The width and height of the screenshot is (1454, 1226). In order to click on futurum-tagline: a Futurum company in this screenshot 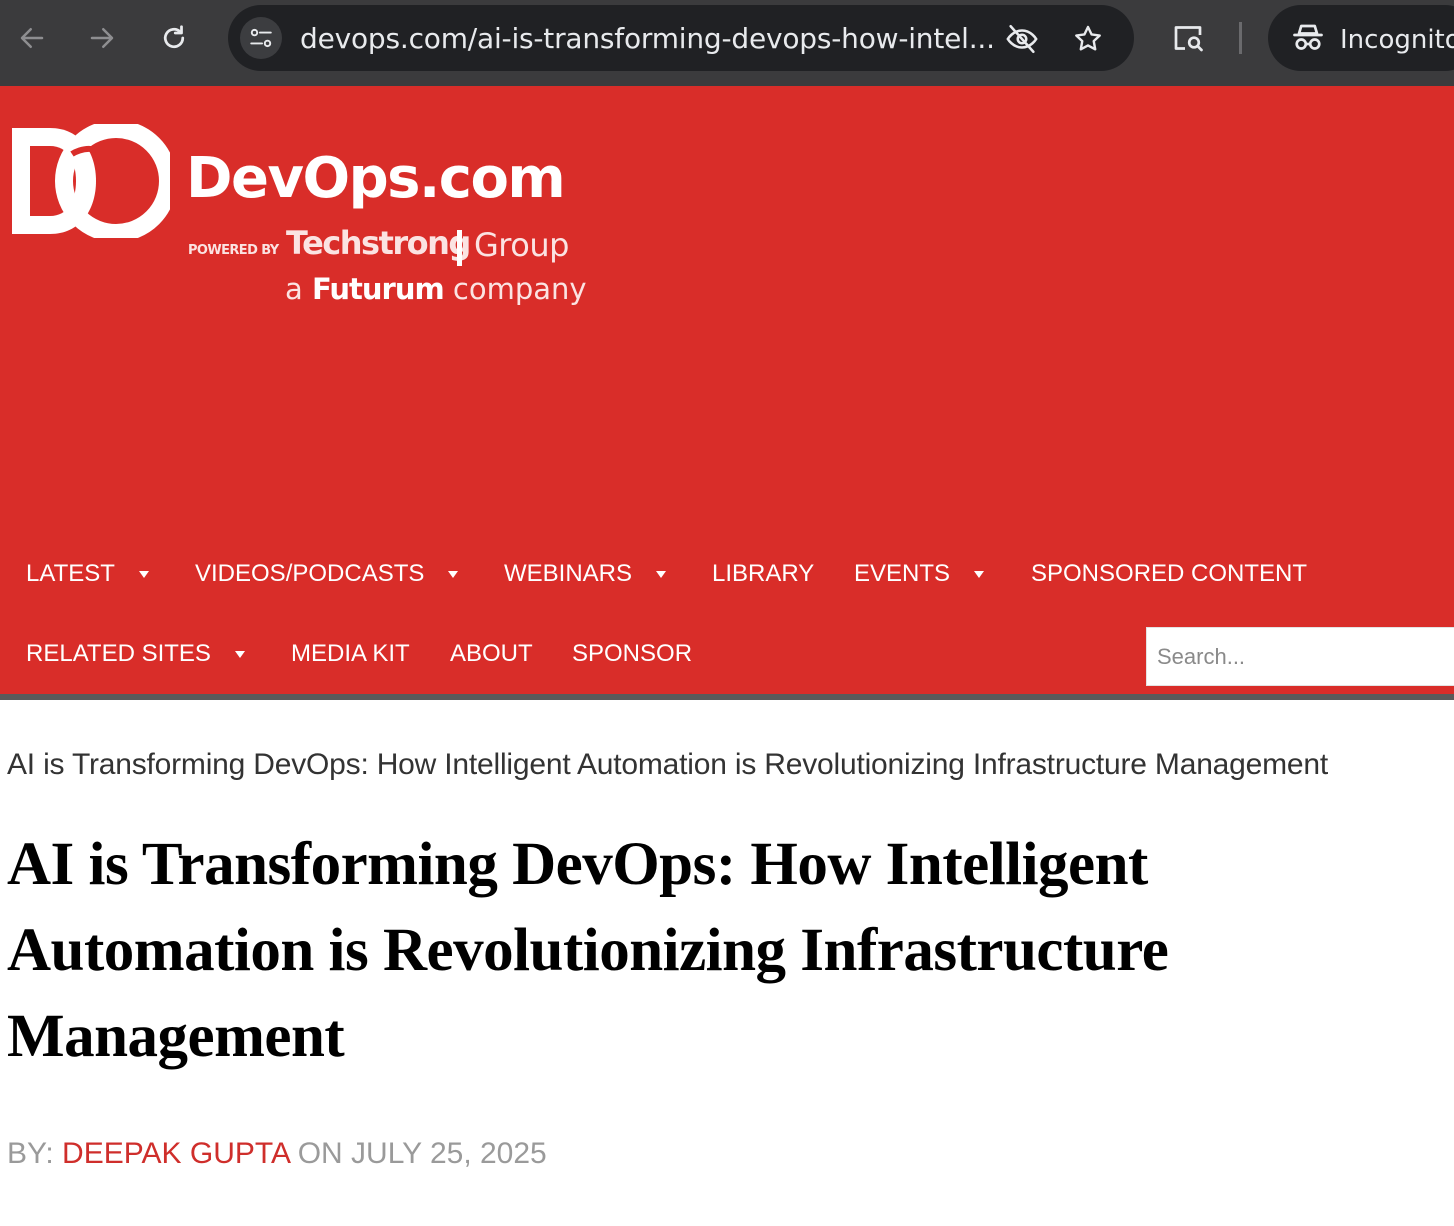, I will do `click(436, 289)`.